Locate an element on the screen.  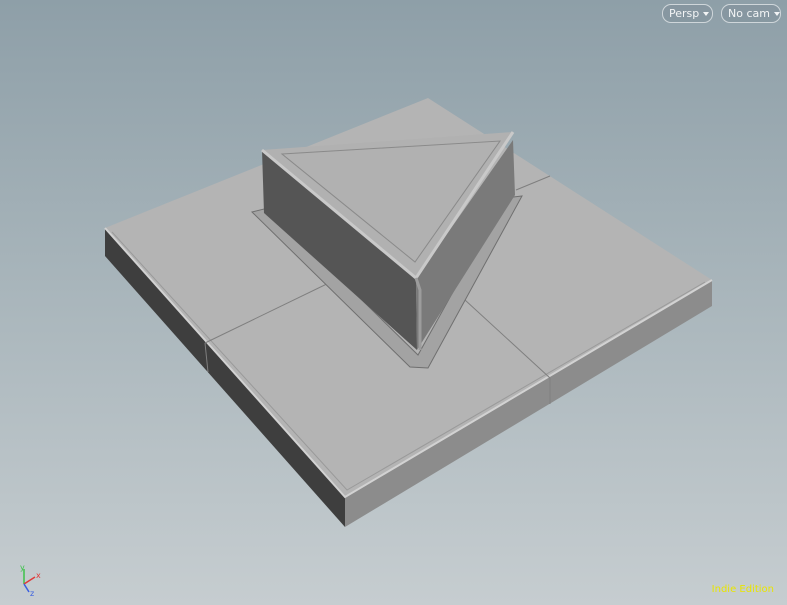
view-menu-button: Persp is located at coordinates (687, 13).